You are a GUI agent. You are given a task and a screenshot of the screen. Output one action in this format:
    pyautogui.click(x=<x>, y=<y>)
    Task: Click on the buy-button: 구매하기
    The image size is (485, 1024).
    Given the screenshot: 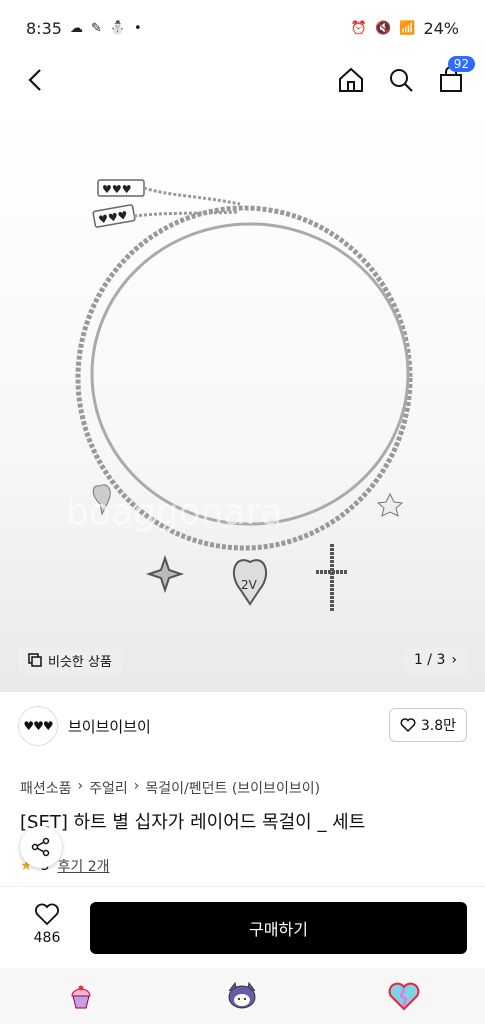 What is the action you would take?
    pyautogui.click(x=278, y=928)
    